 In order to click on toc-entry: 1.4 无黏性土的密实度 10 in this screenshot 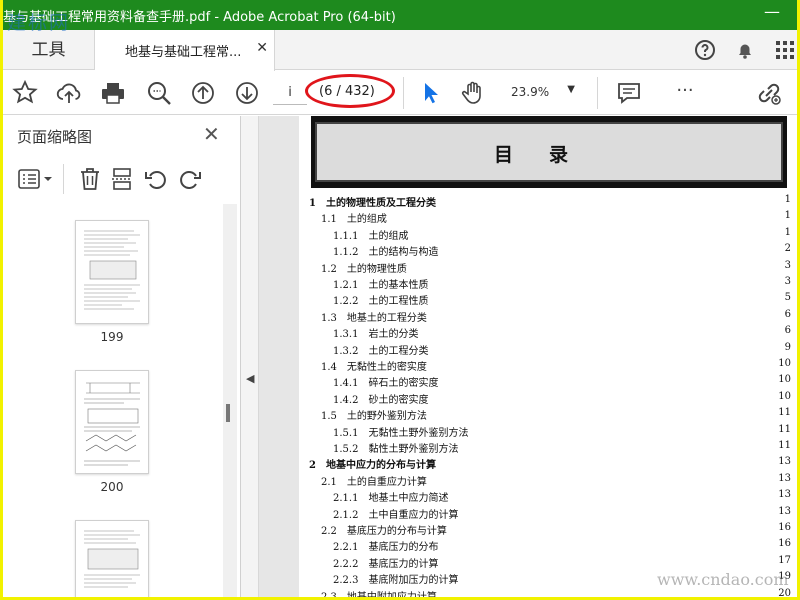, I will do `click(550, 366)`.